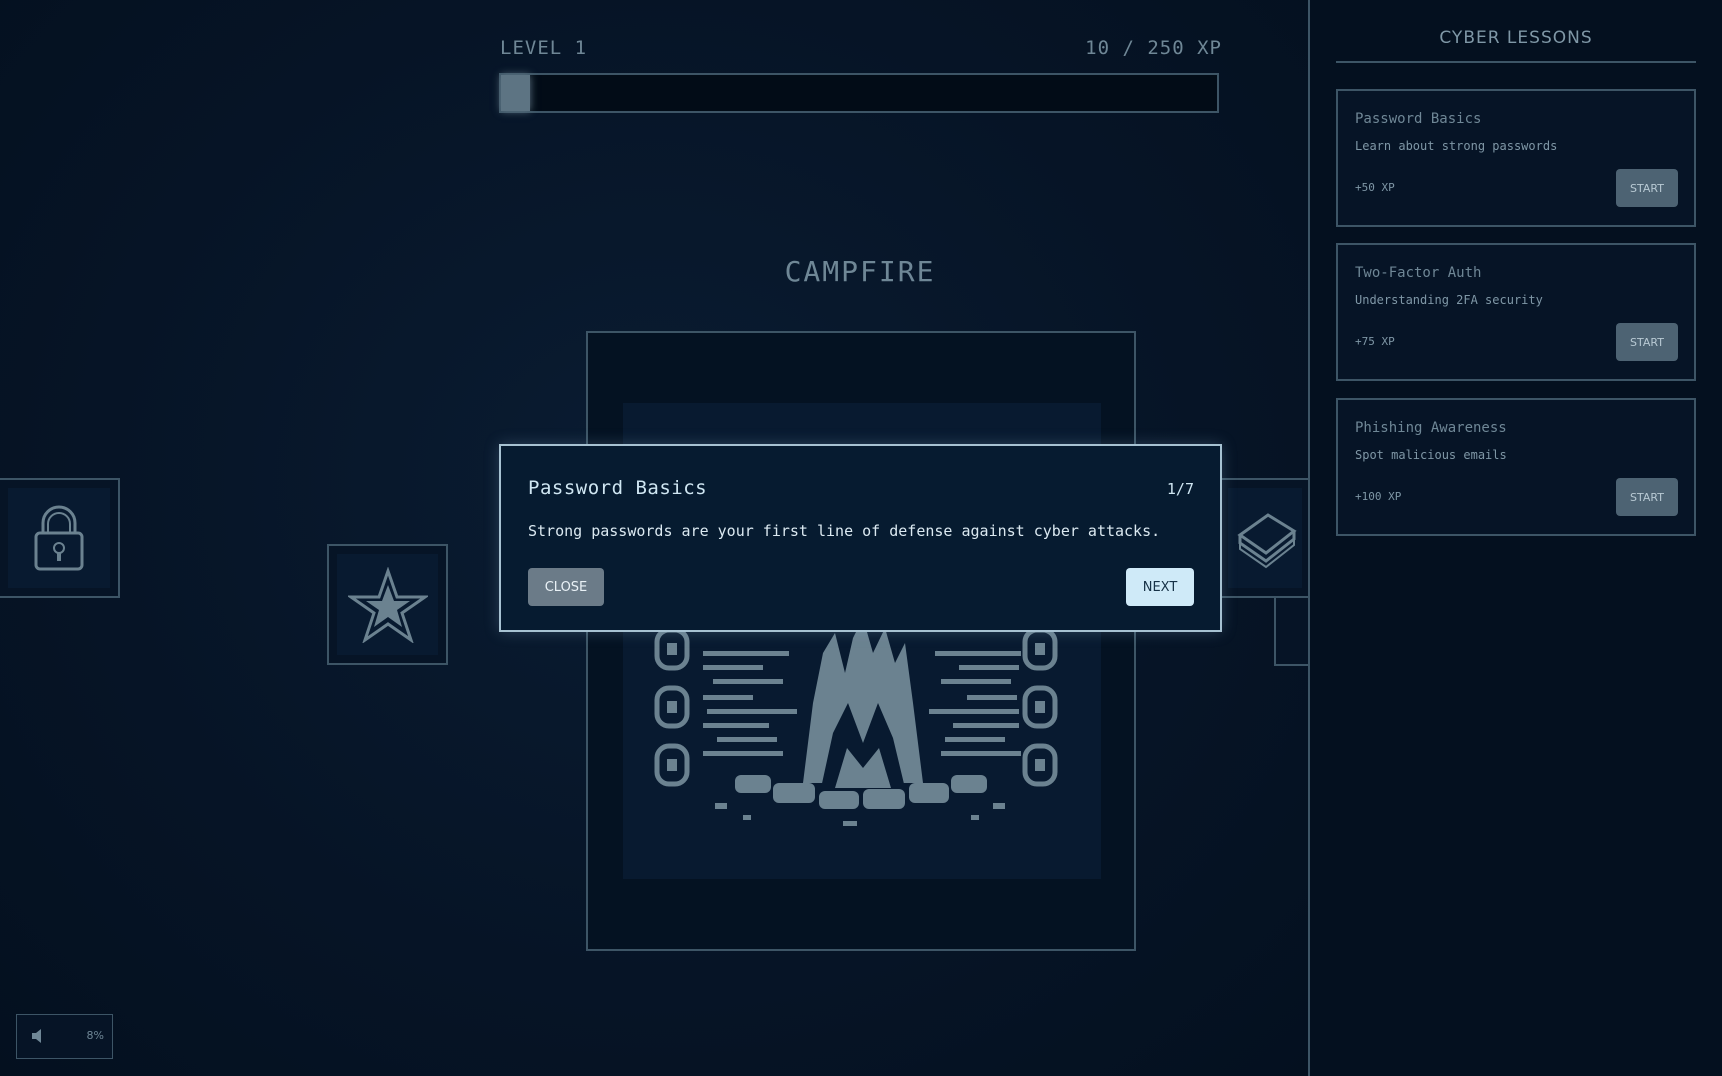  Describe the element at coordinates (95, 1035) in the screenshot. I see `volume-percent: 8%` at that location.